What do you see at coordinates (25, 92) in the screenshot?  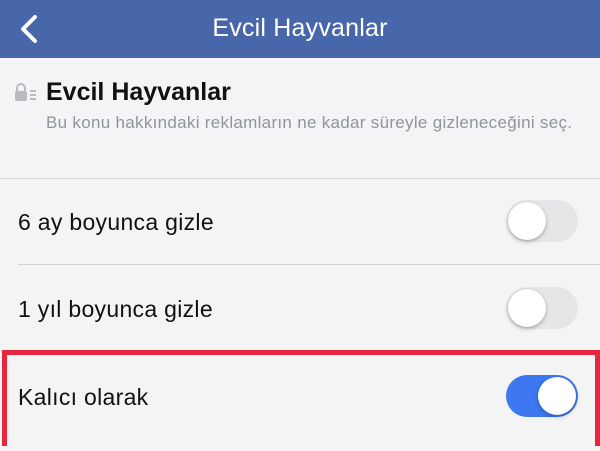 I see `lock-icon` at bounding box center [25, 92].